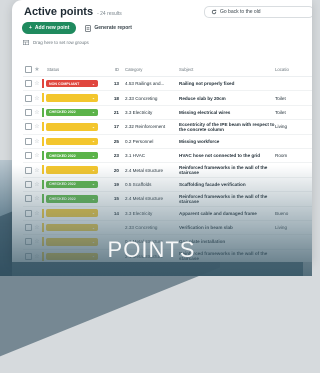  Describe the element at coordinates (37, 69) in the screenshot. I see `star-header-icon: ★` at that location.